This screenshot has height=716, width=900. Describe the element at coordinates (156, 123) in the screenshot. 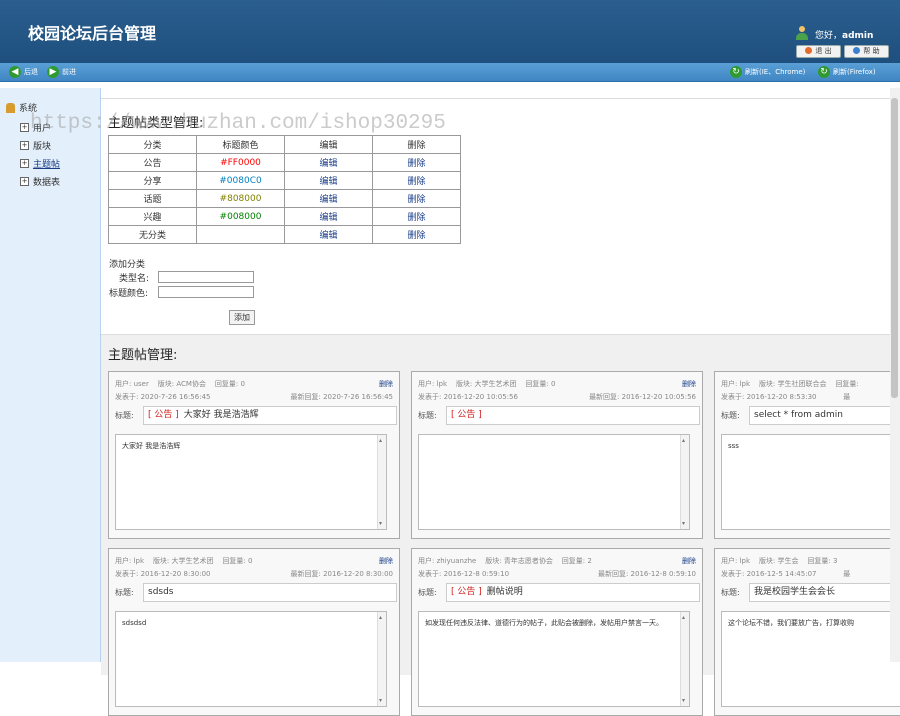

I see `category-section-title: 主题帖类型管理:` at that location.